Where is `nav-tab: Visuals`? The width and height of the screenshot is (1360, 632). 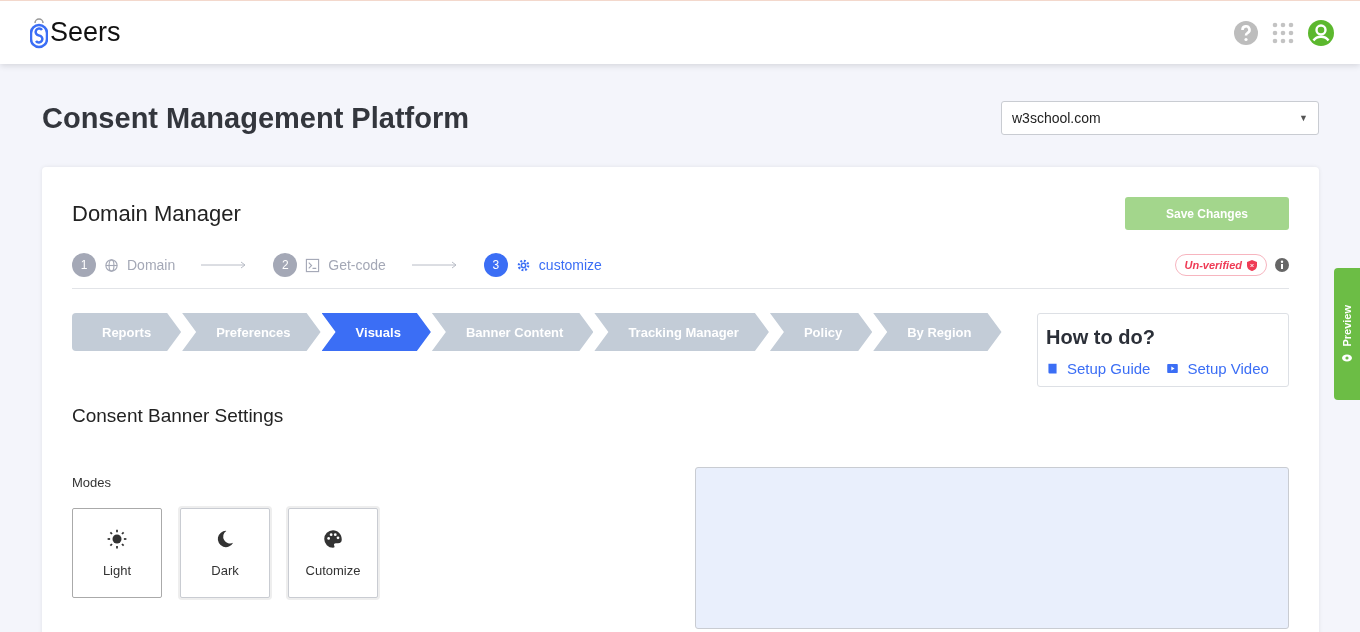
nav-tab: Visuals is located at coordinates (376, 332).